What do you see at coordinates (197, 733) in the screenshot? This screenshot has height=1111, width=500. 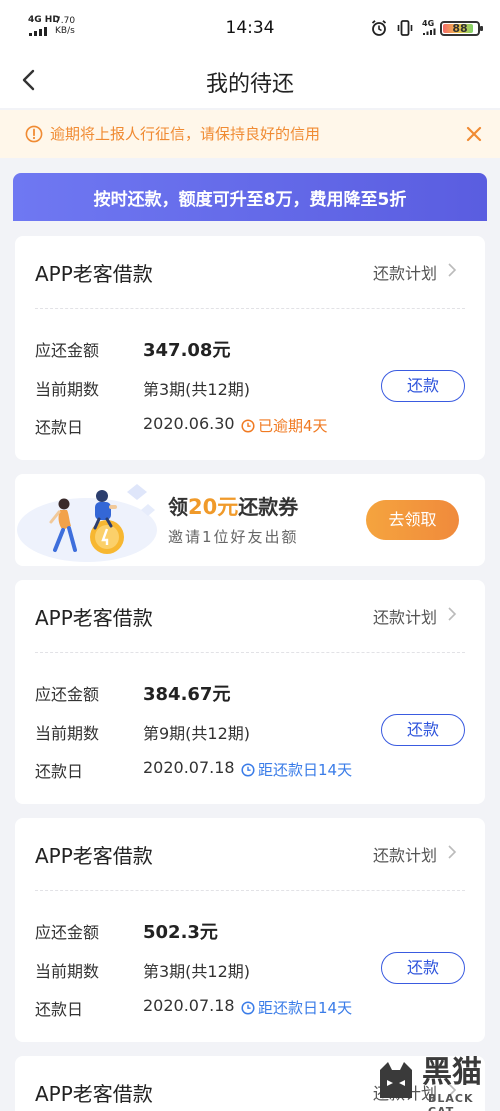 I see `period-value: 第9期(共12期)` at bounding box center [197, 733].